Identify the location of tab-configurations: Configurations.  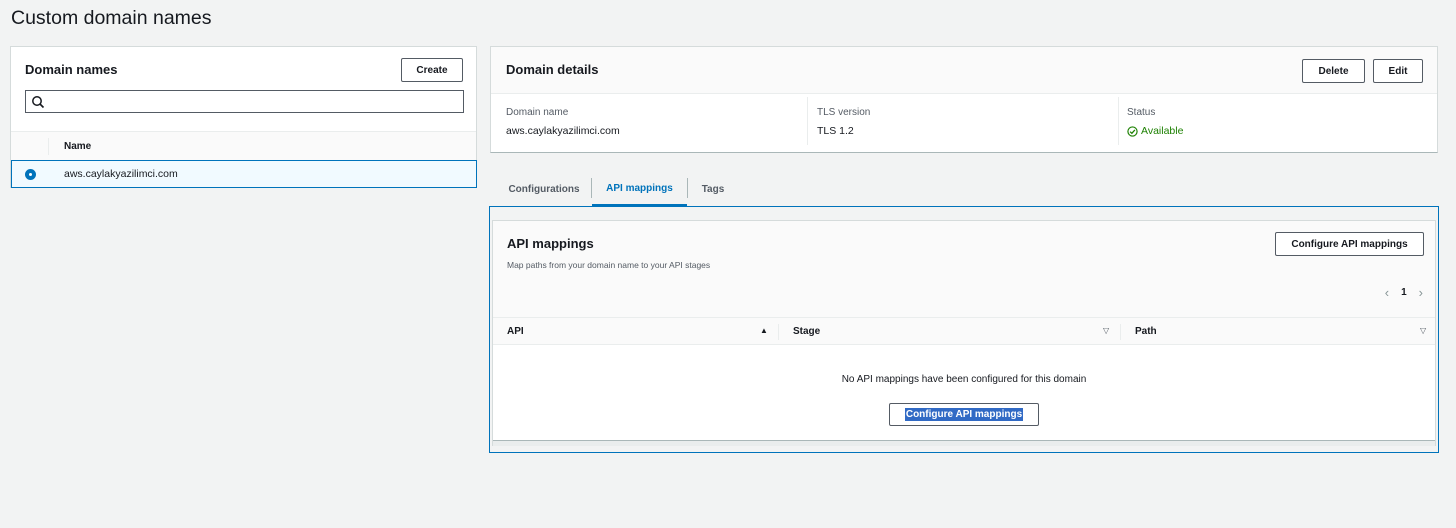
(544, 189).